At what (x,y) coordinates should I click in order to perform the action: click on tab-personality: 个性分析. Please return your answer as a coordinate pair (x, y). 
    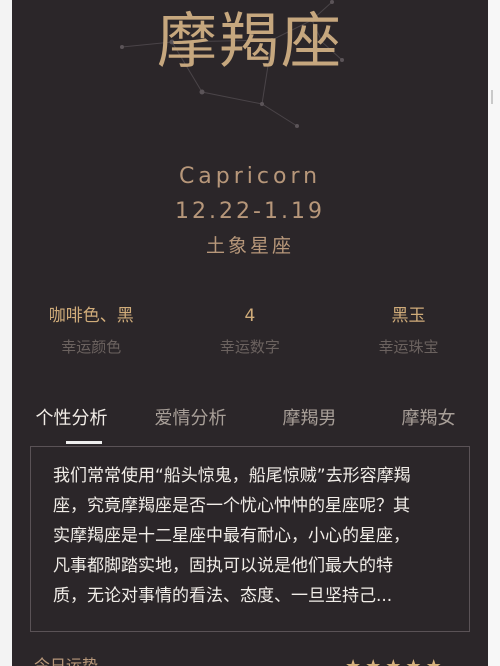
    Looking at the image, I should click on (71, 419).